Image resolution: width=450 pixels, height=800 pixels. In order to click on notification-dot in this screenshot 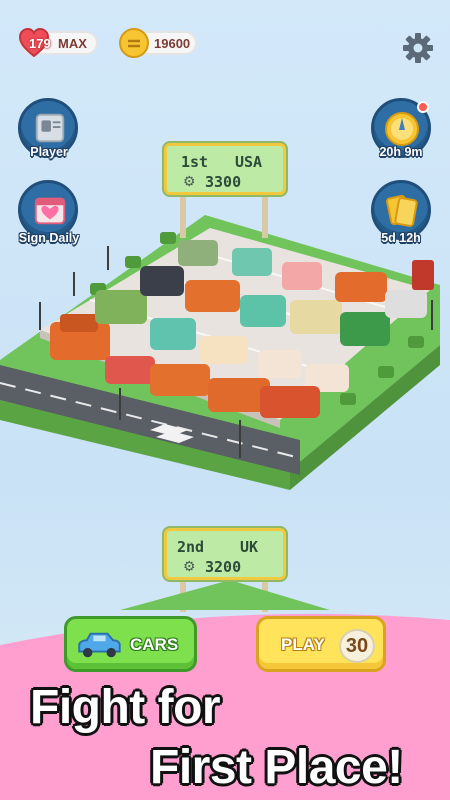, I will do `click(423, 107)`.